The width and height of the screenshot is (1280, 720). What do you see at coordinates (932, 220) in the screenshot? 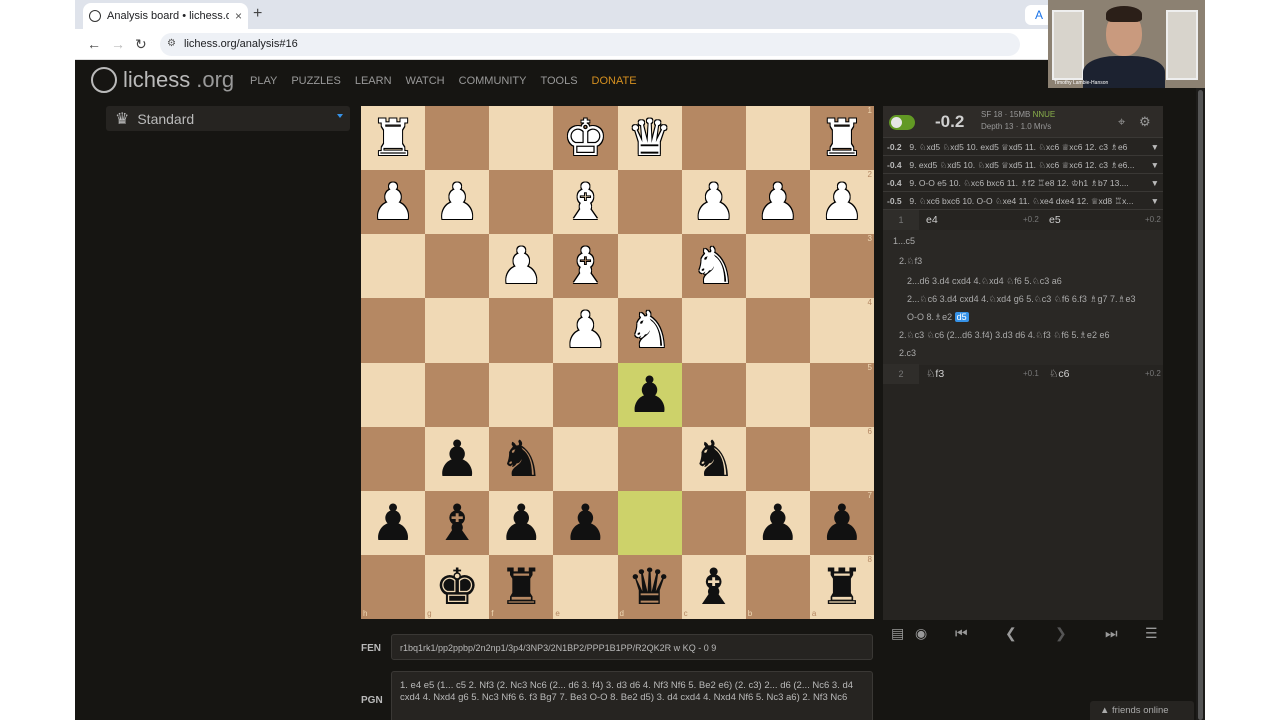
I see `move-white: e4` at bounding box center [932, 220].